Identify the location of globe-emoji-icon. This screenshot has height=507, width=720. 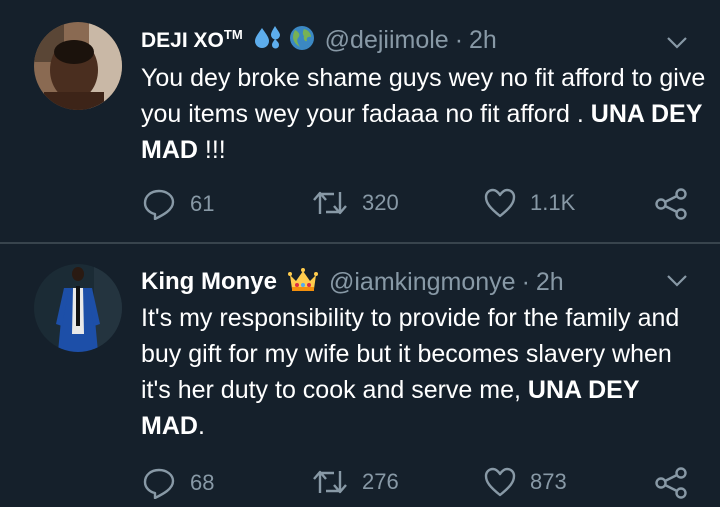
(302, 40).